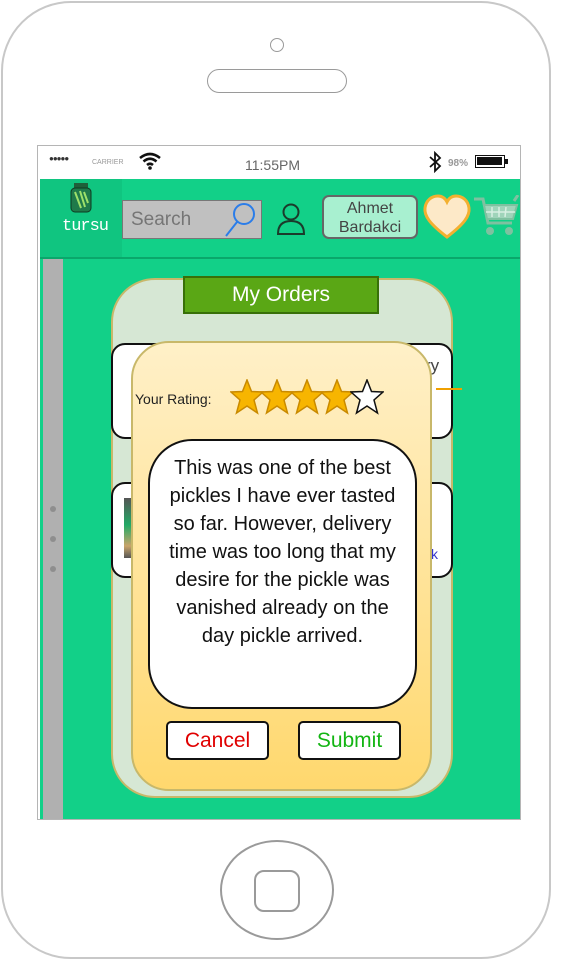 Image resolution: width=564 pixels, height=962 pixels. I want to click on home-button-icon, so click(277, 891).